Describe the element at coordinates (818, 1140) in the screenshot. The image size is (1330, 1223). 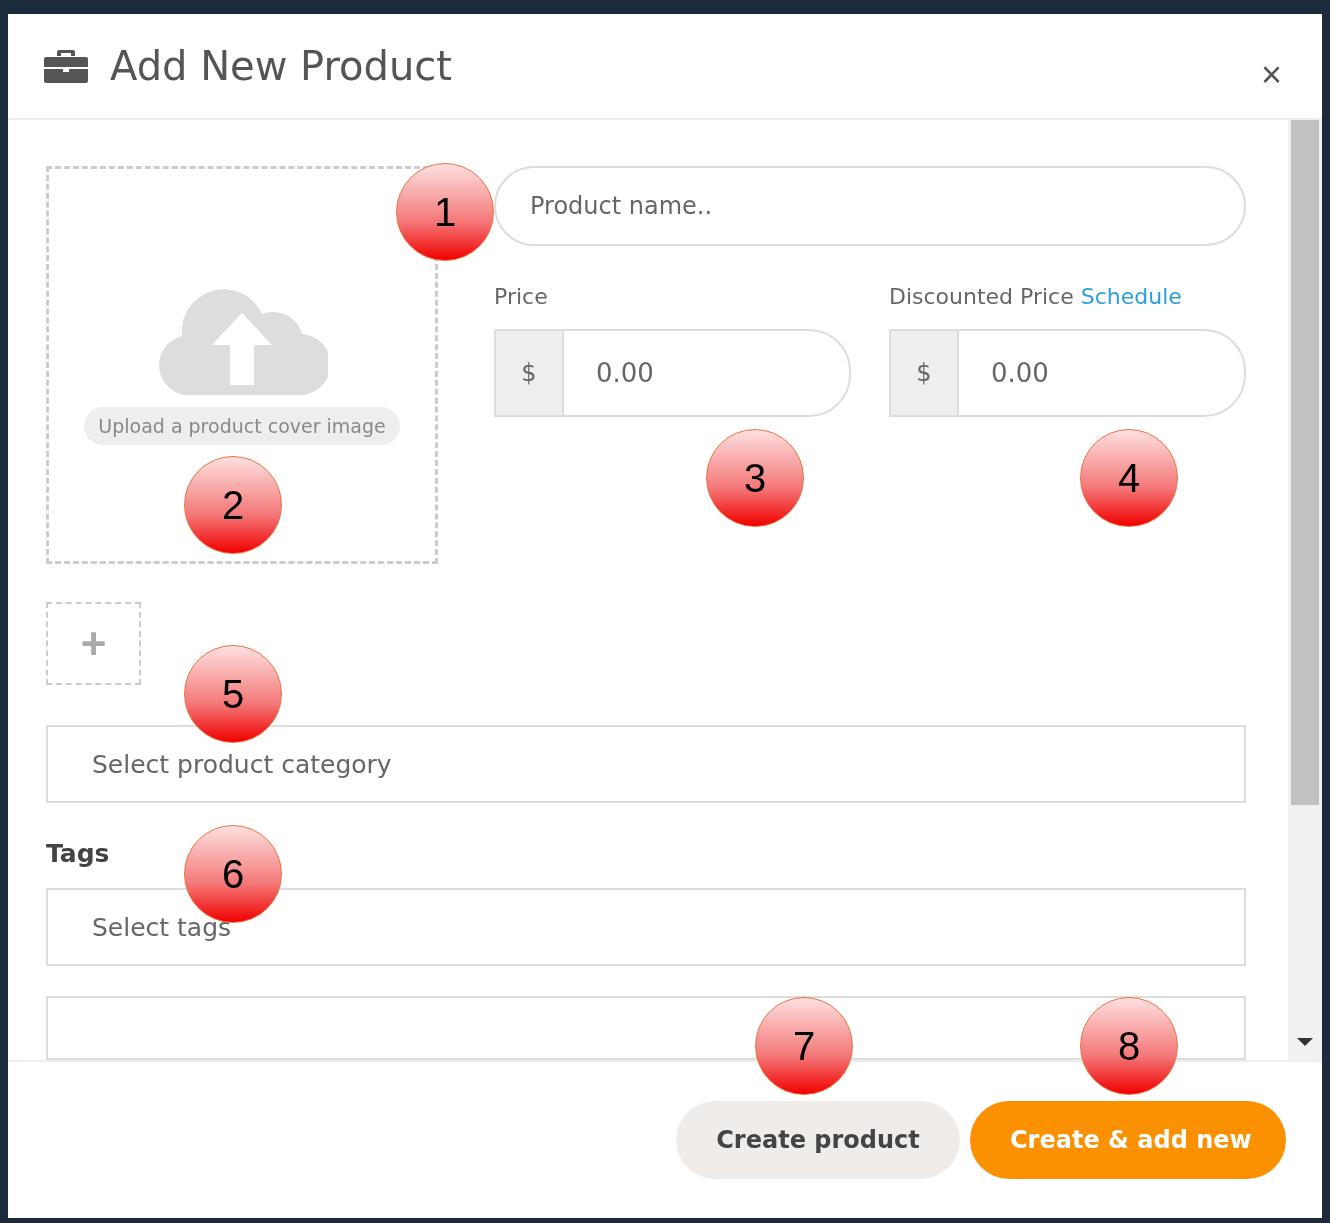
I see `create-product-button: Create product` at that location.